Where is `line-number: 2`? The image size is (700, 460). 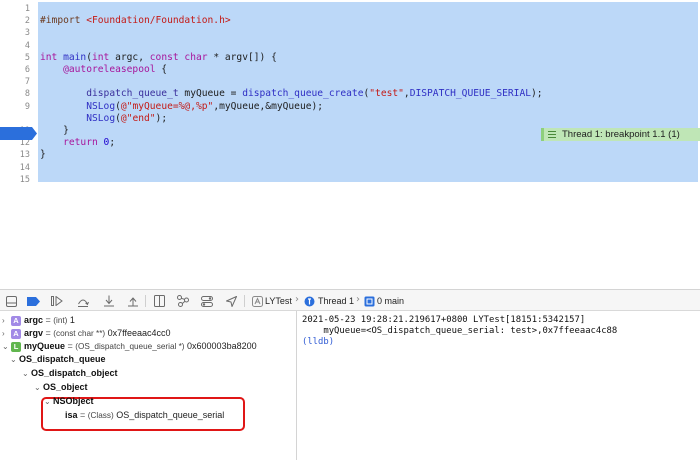
line-number: 2 is located at coordinates (15, 21).